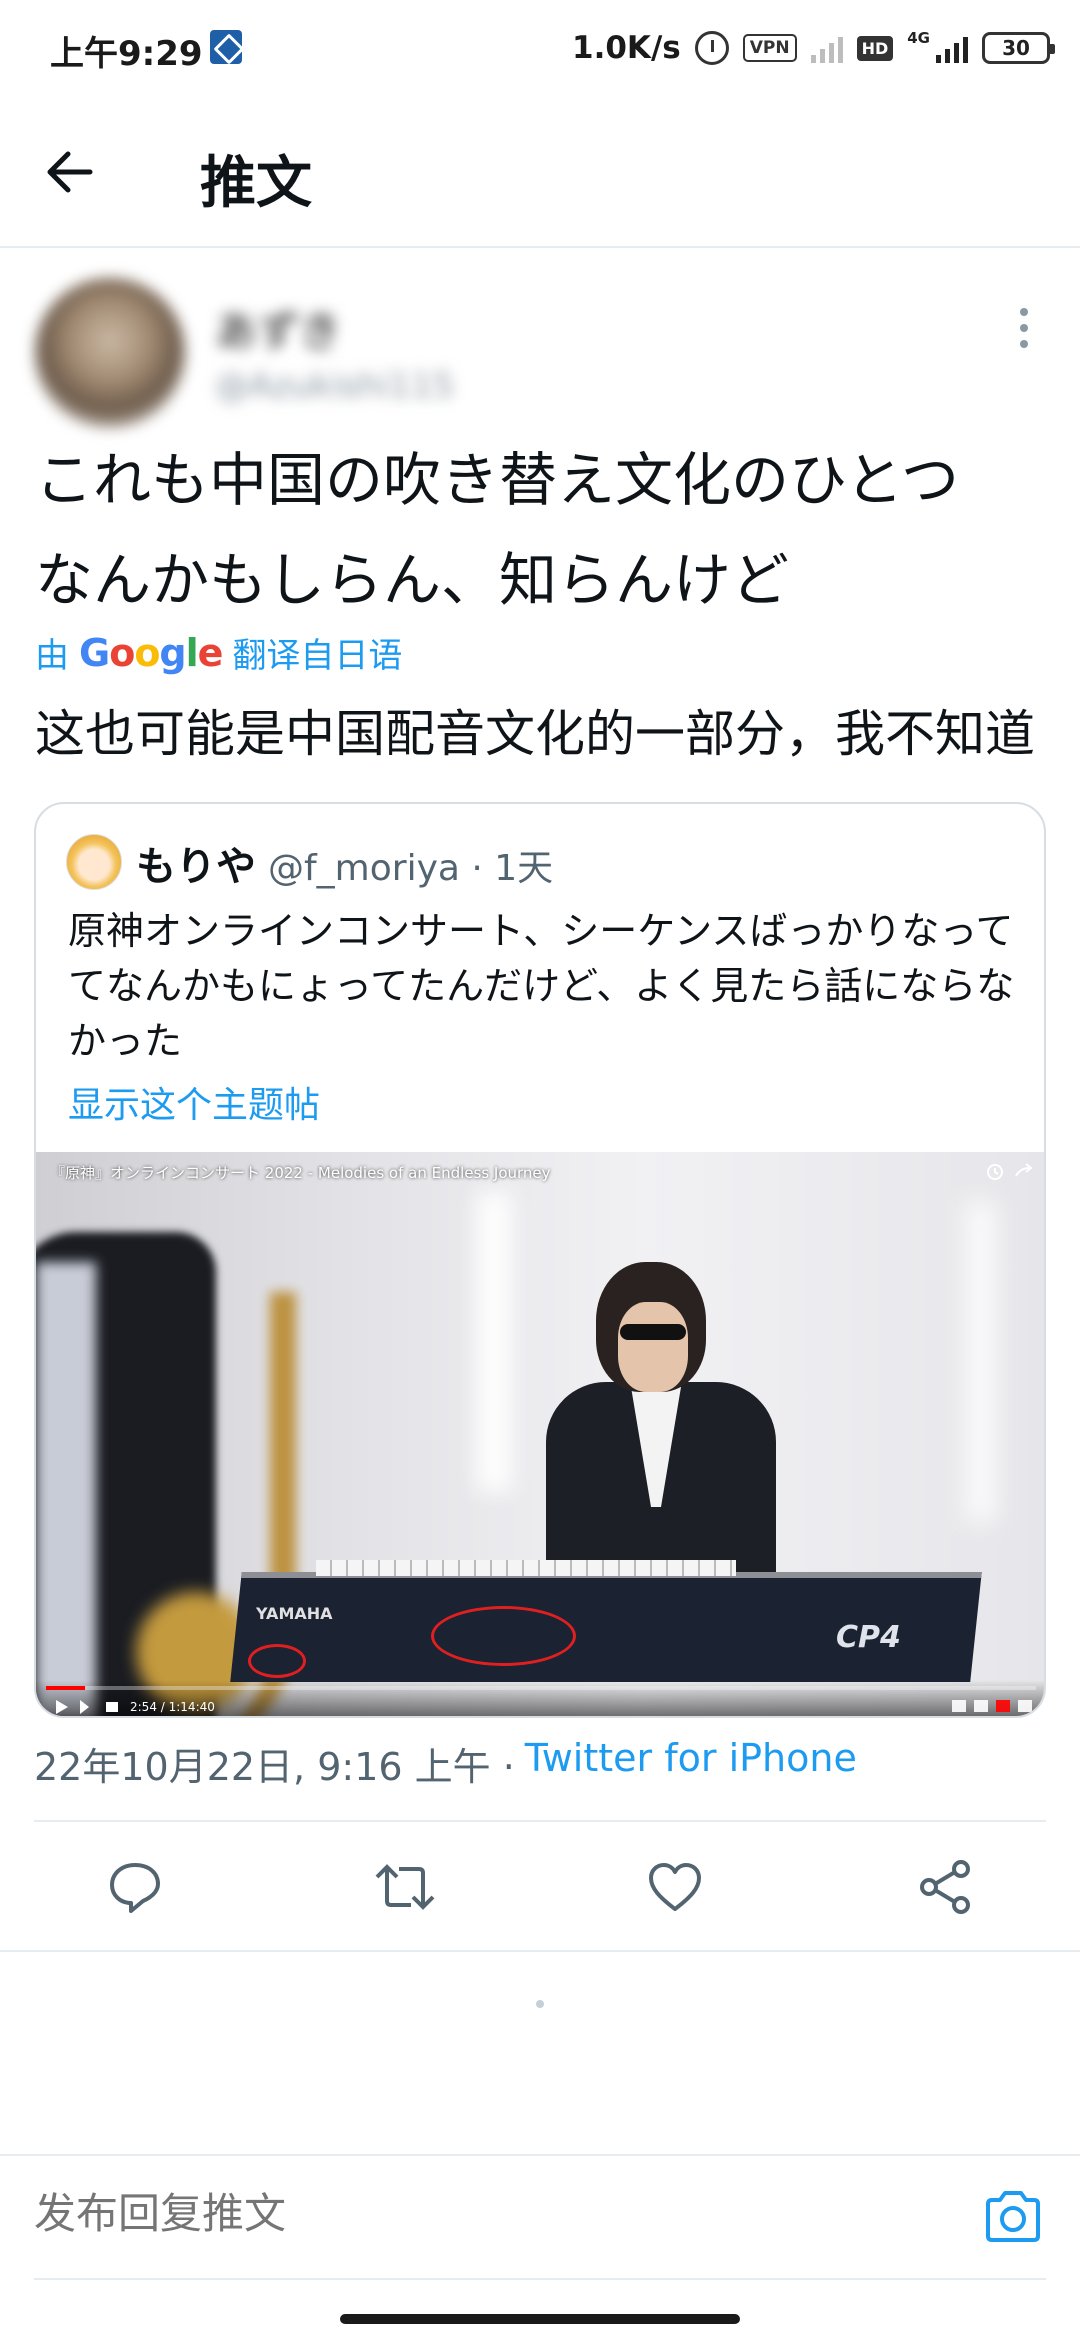 This screenshot has width=1080, height=2340. Describe the element at coordinates (653, 1347) in the screenshot. I see `pianist-face` at that location.